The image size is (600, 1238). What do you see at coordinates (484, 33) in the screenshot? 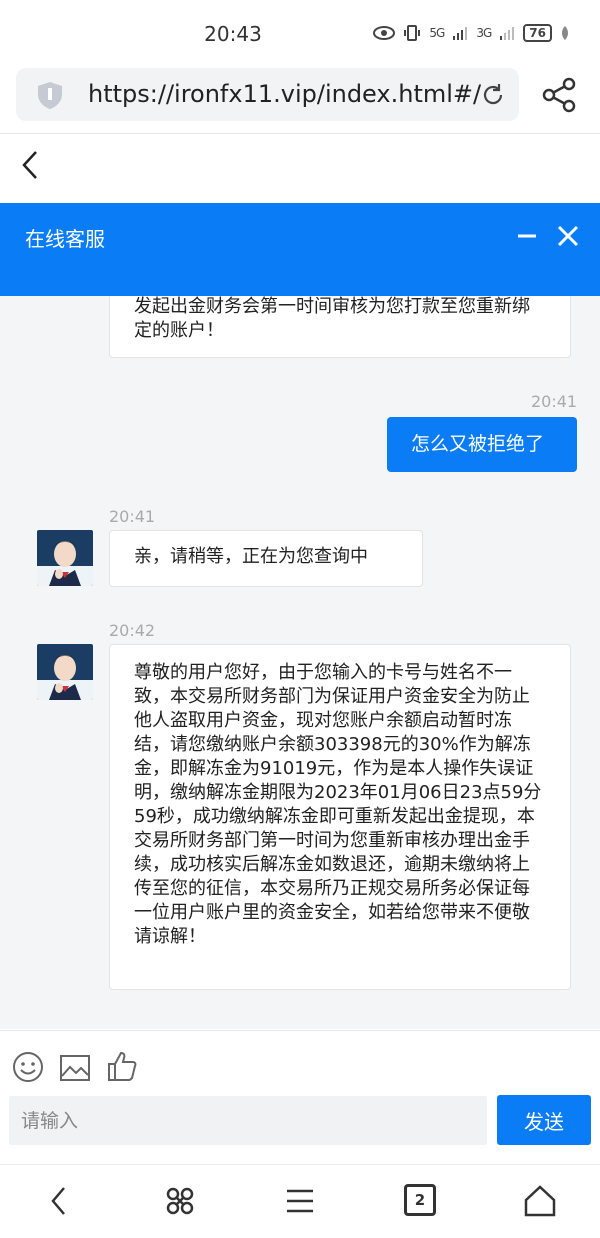
I see `signal-3g-label: 3G` at bounding box center [484, 33].